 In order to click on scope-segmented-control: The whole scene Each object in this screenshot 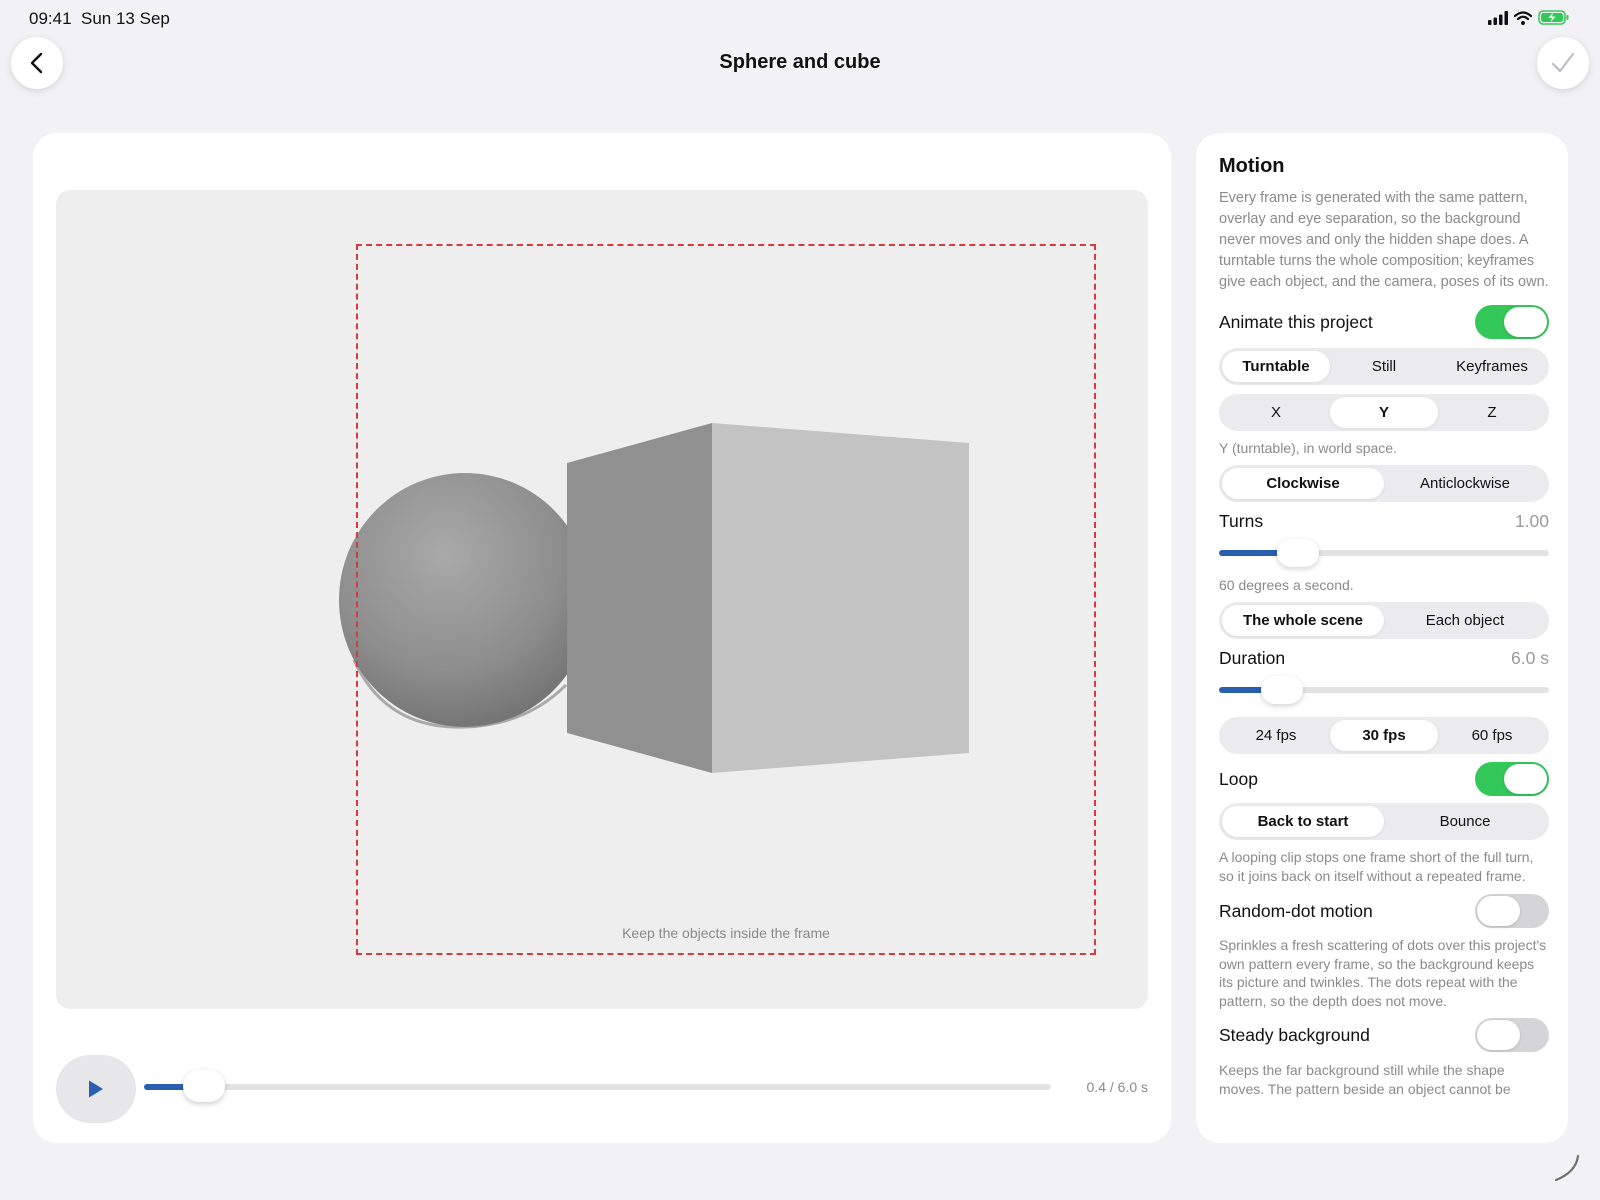, I will do `click(1384, 620)`.